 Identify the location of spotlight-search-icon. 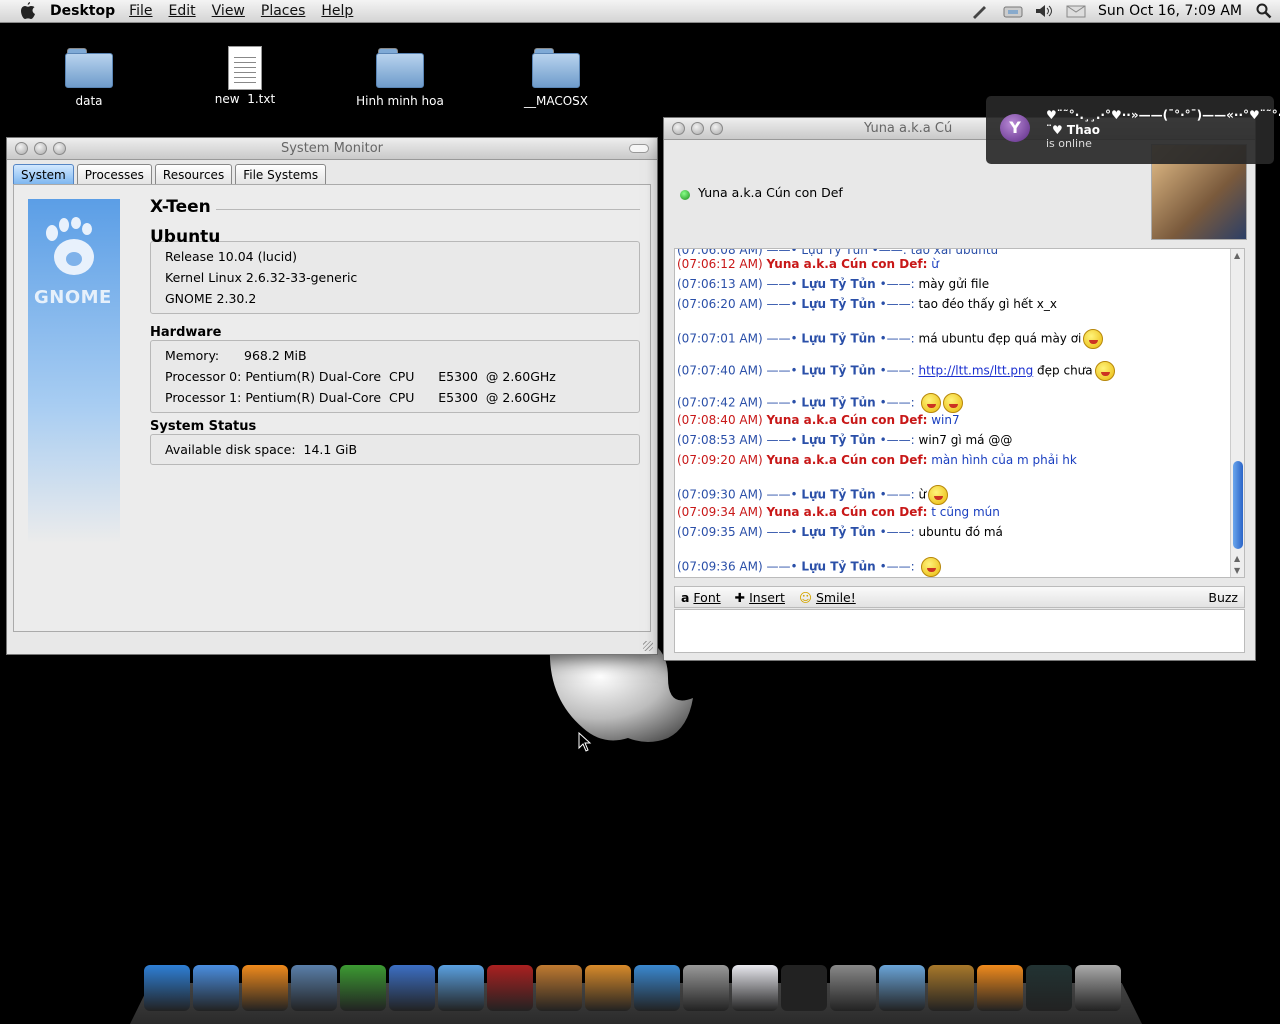
(1265, 11).